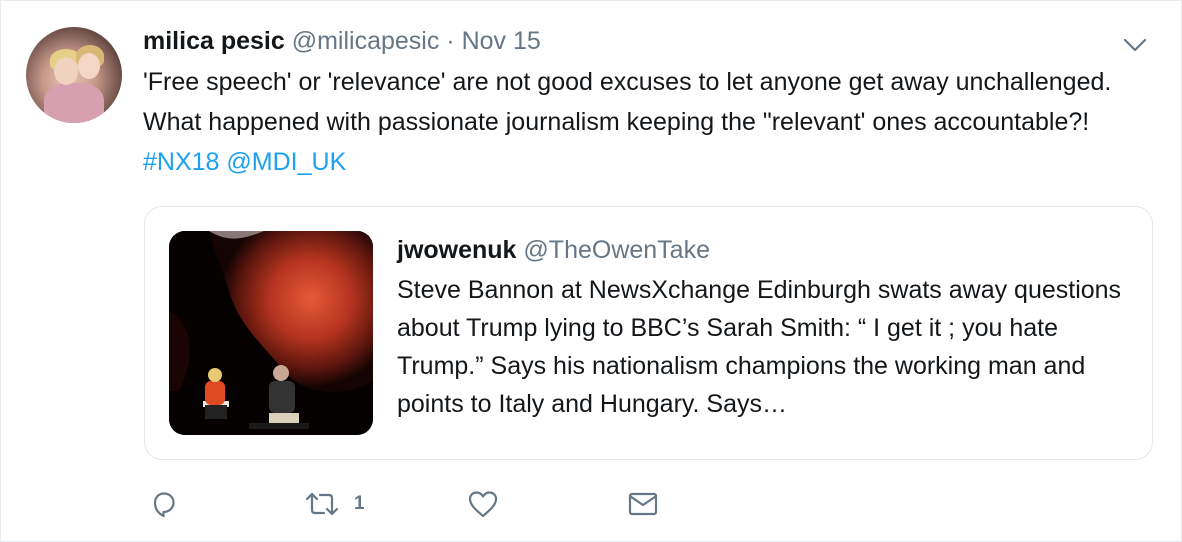 Image resolution: width=1182 pixels, height=542 pixels. I want to click on retweet-count: 1, so click(359, 503).